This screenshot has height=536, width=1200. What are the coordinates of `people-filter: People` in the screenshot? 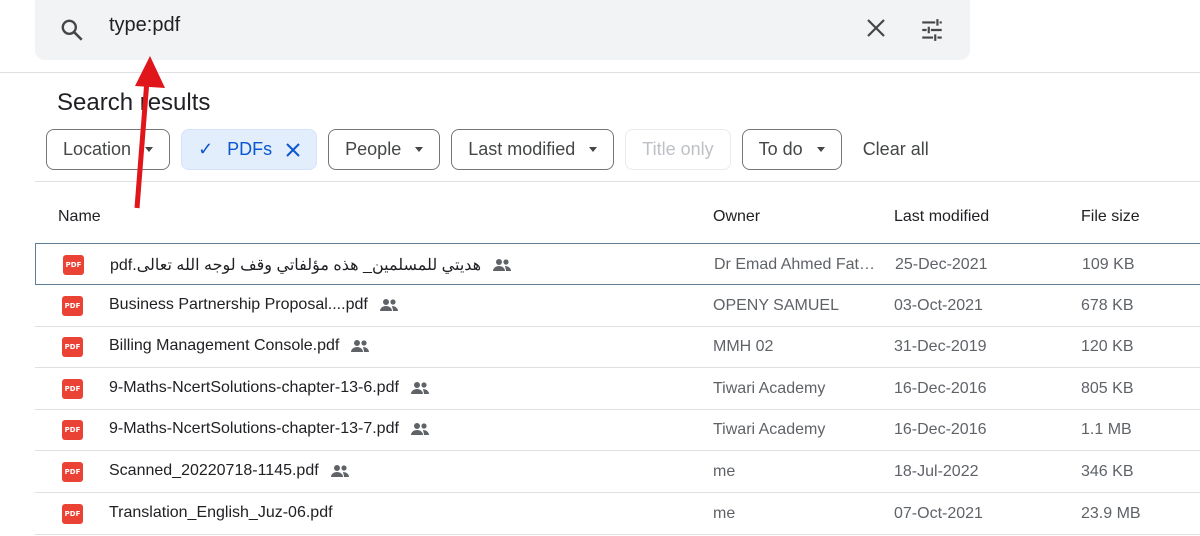 It's located at (384, 149).